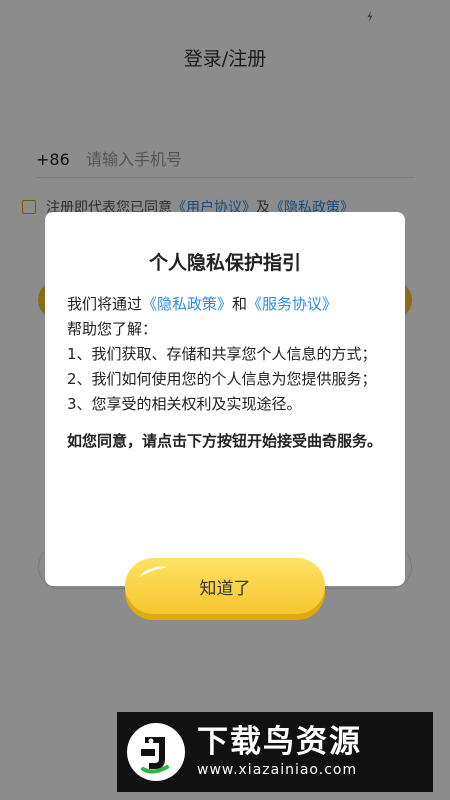 The height and width of the screenshot is (800, 450). Describe the element at coordinates (240, 304) in the screenshot. I see `intro-and: 和` at that location.